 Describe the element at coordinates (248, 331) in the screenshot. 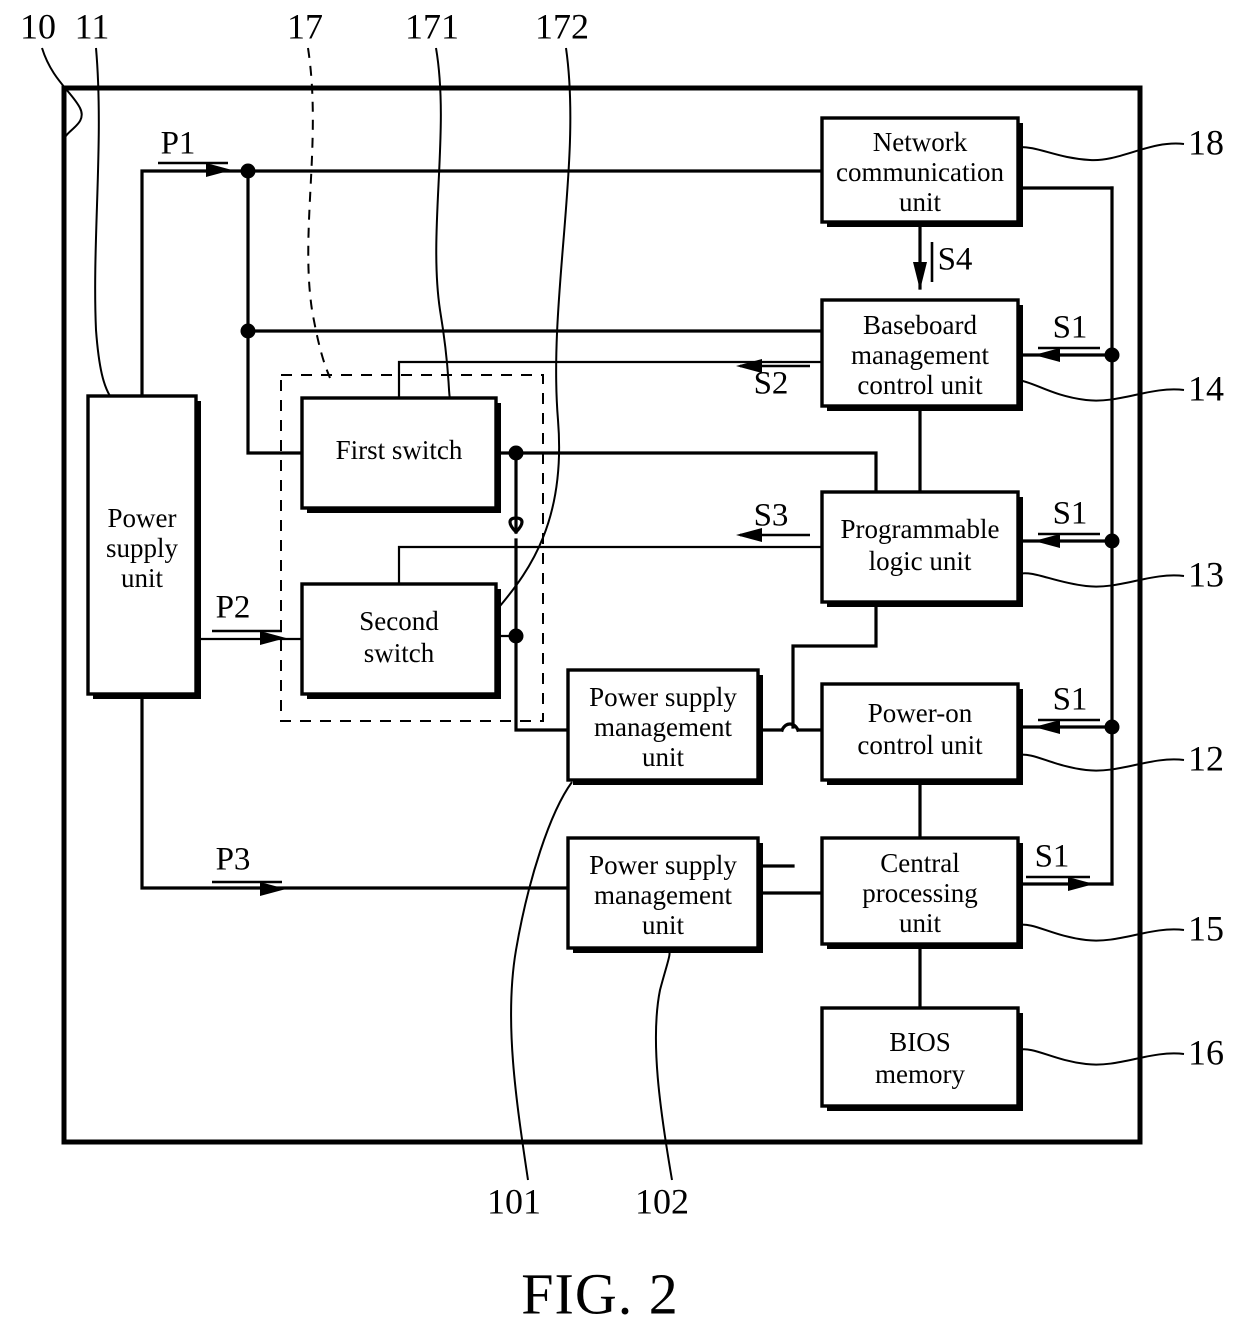

I see `junction-dot-p1-bmc` at that location.